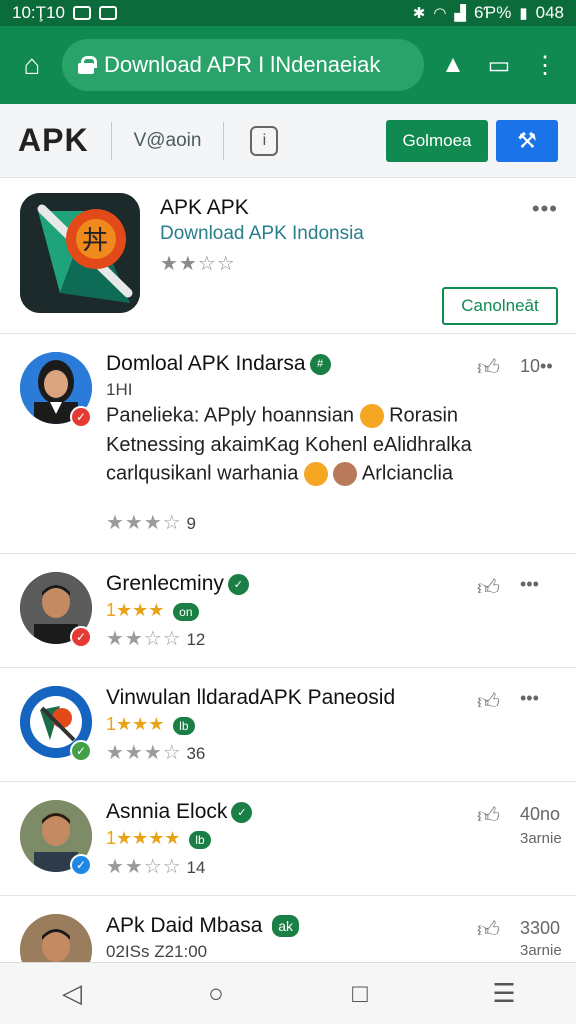  I want to click on notification-icon, so click(107, 13).